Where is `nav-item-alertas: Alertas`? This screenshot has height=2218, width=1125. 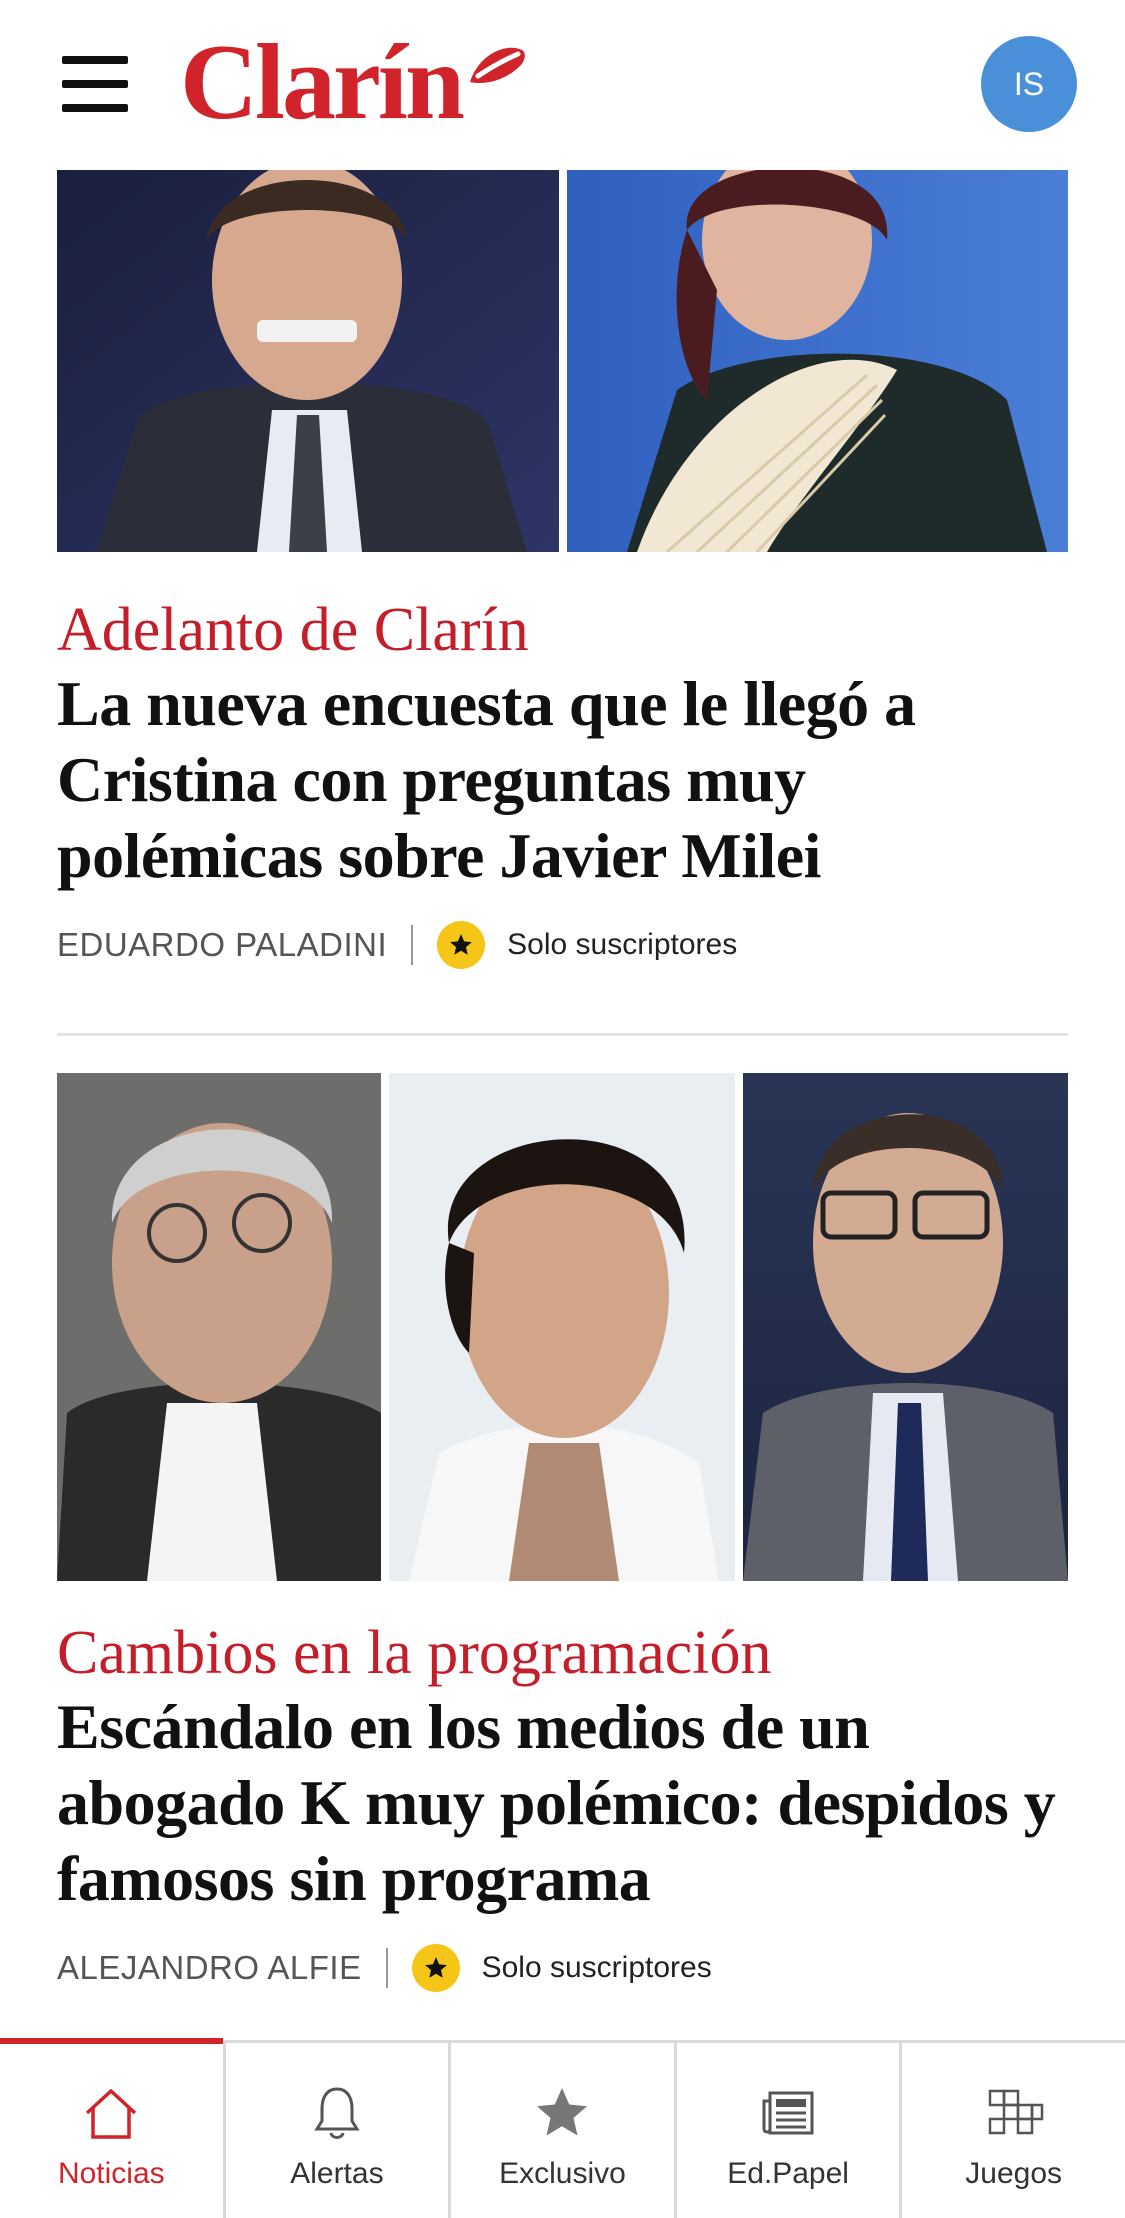
nav-item-alertas: Alertas is located at coordinates (339, 2130).